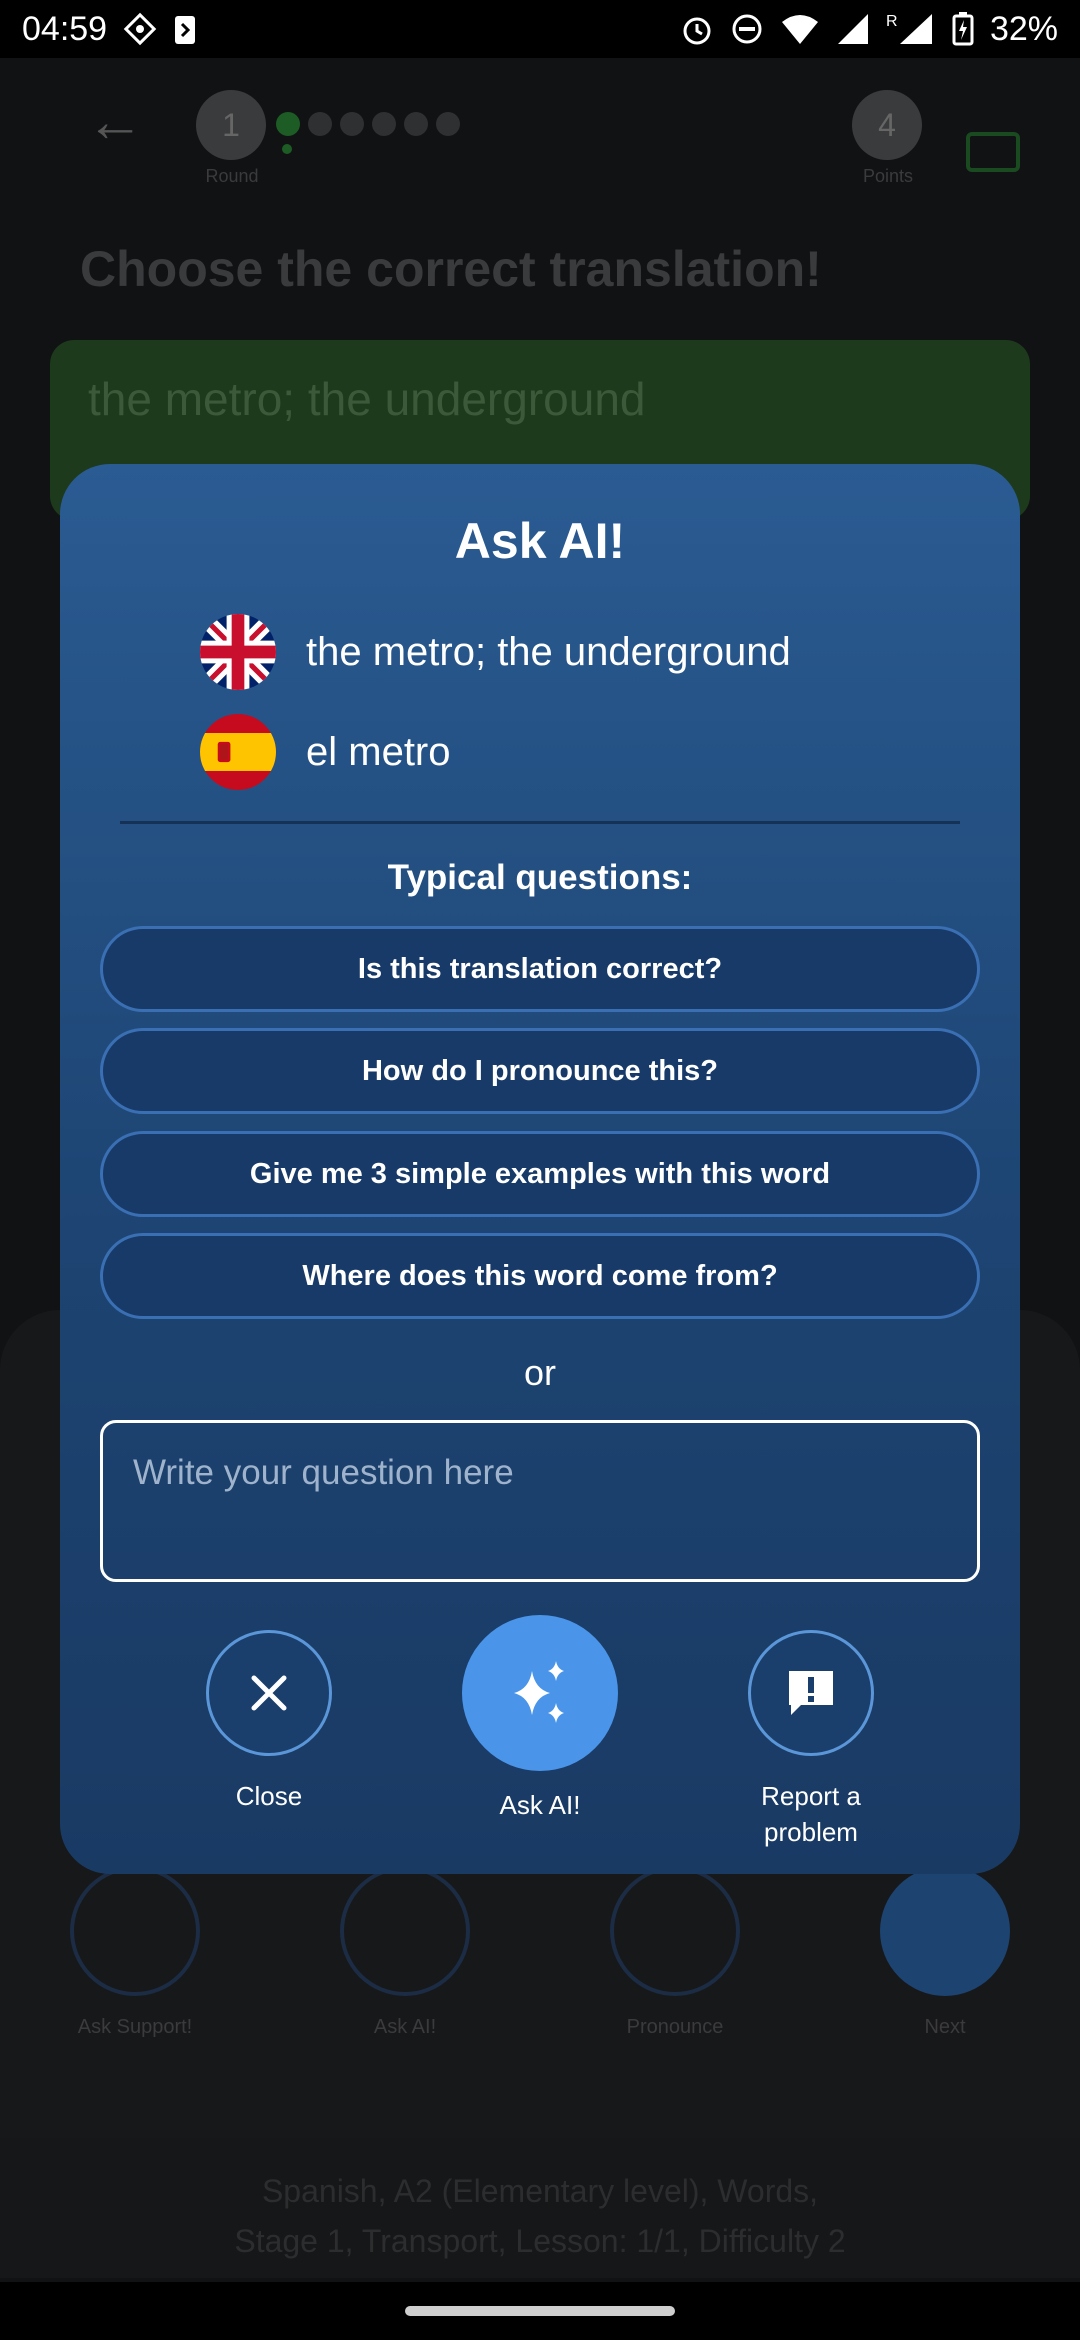 Image resolution: width=1080 pixels, height=2340 pixels. I want to click on signal-icon, so click(853, 29).